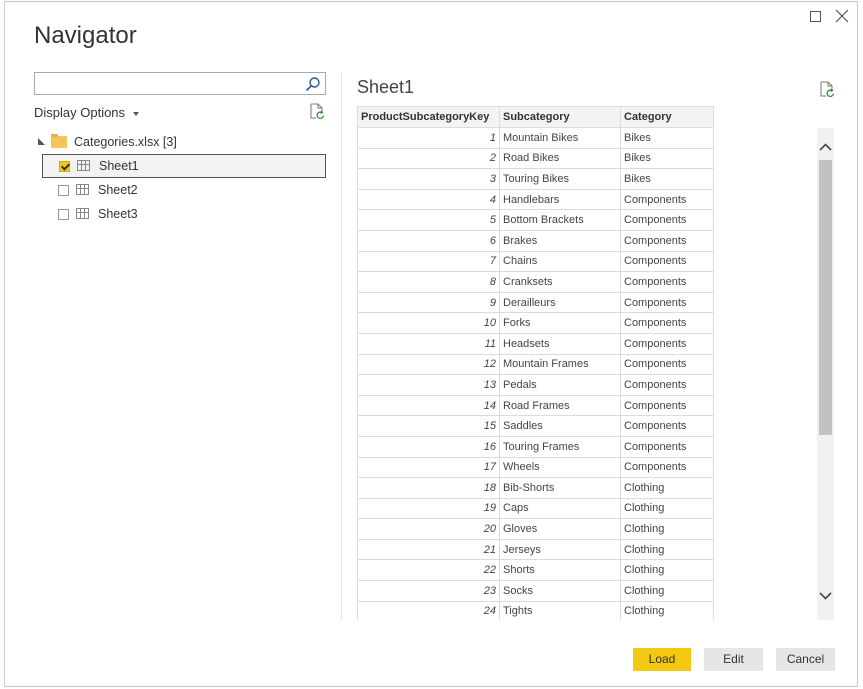 Image resolution: width=863 pixels, height=689 pixels. I want to click on tree-item-label: Sheet3, so click(118, 214).